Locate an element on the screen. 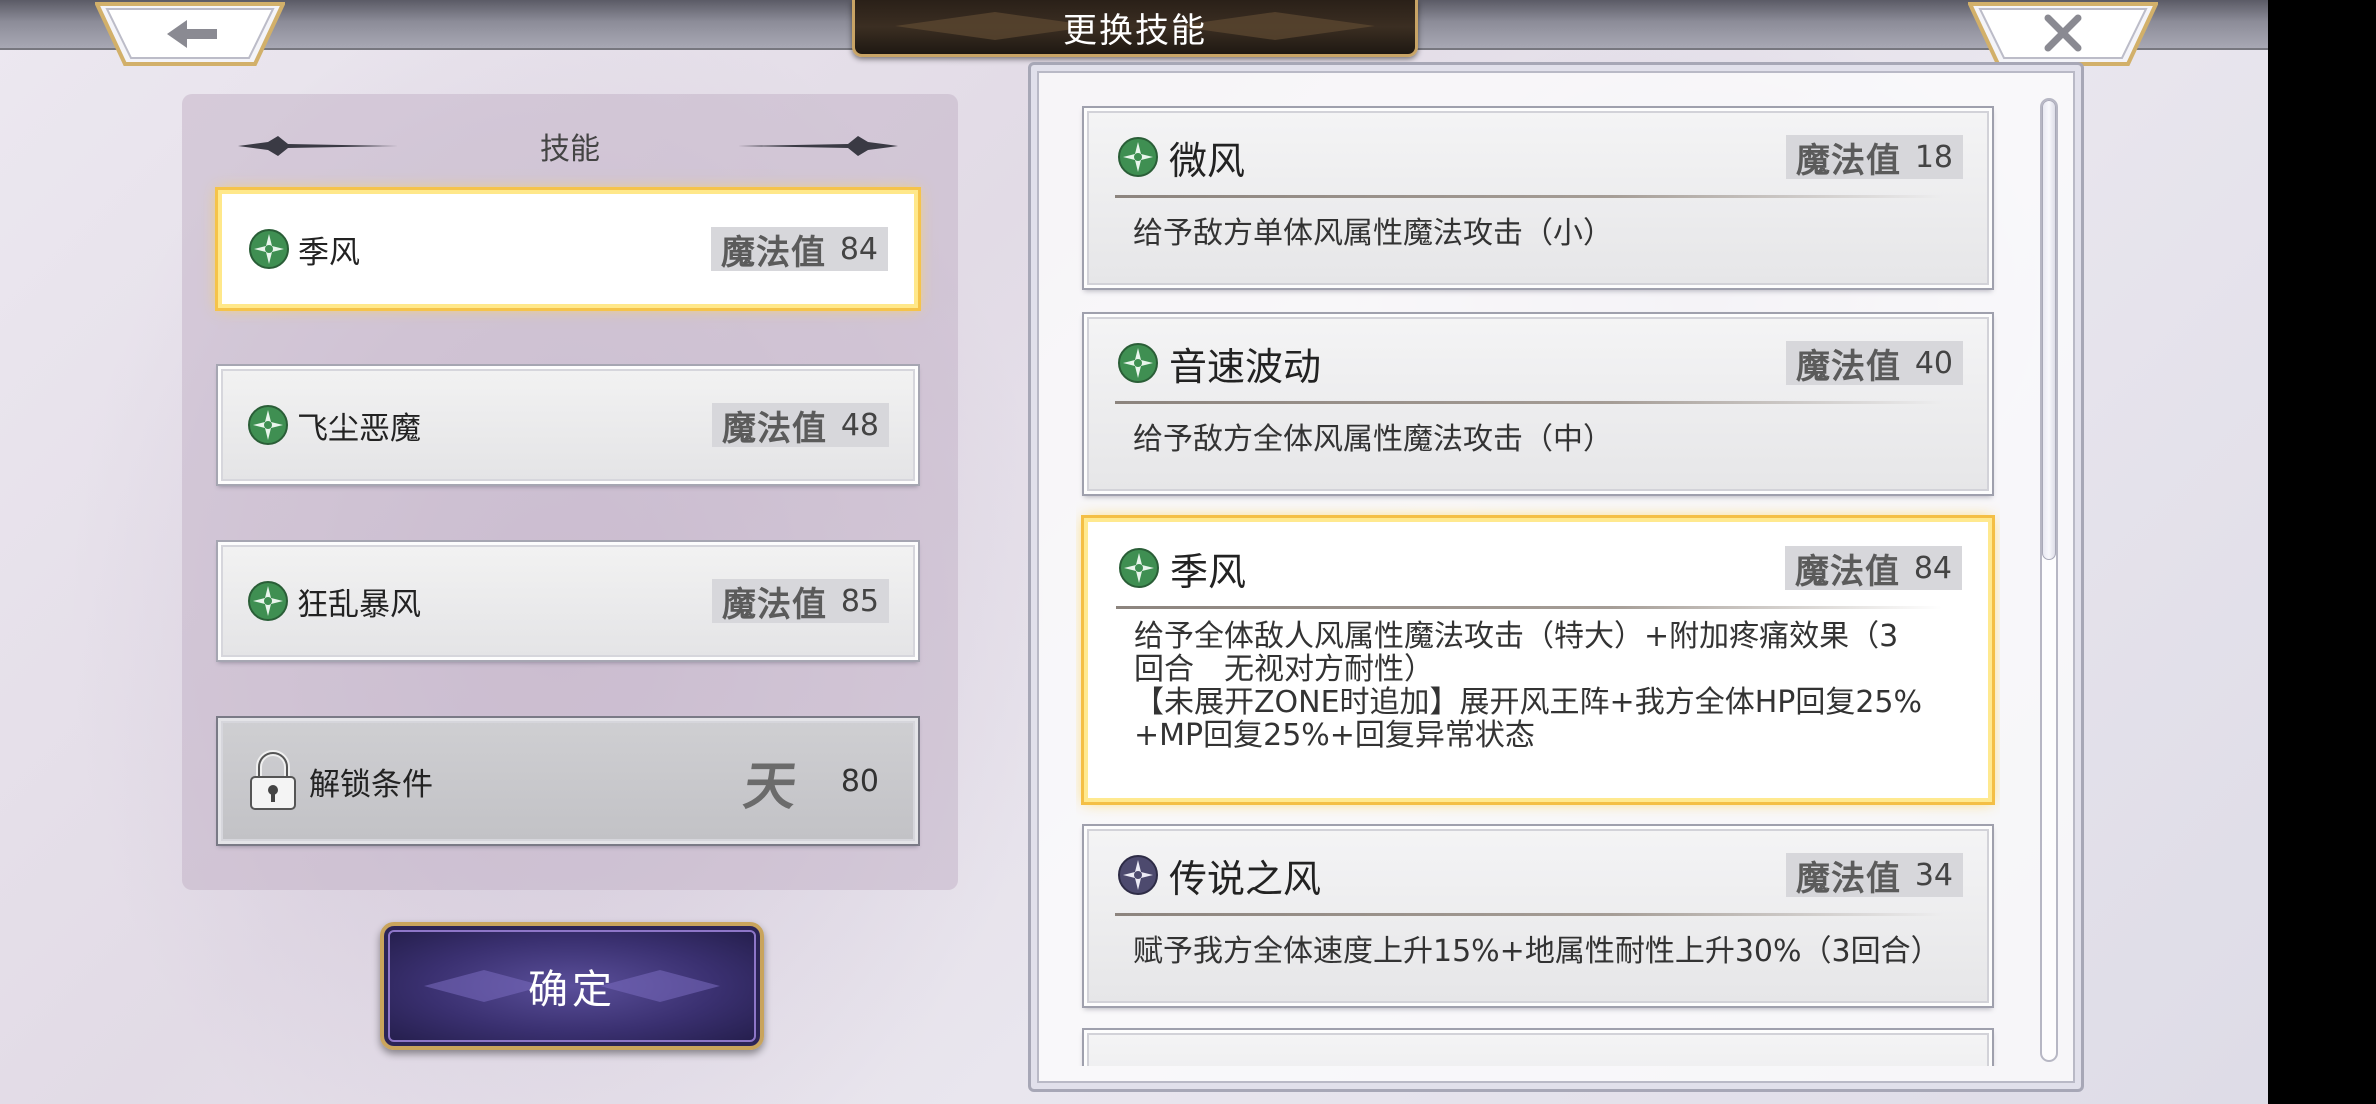  mp-cost: 魔法值 18 is located at coordinates (1874, 158).